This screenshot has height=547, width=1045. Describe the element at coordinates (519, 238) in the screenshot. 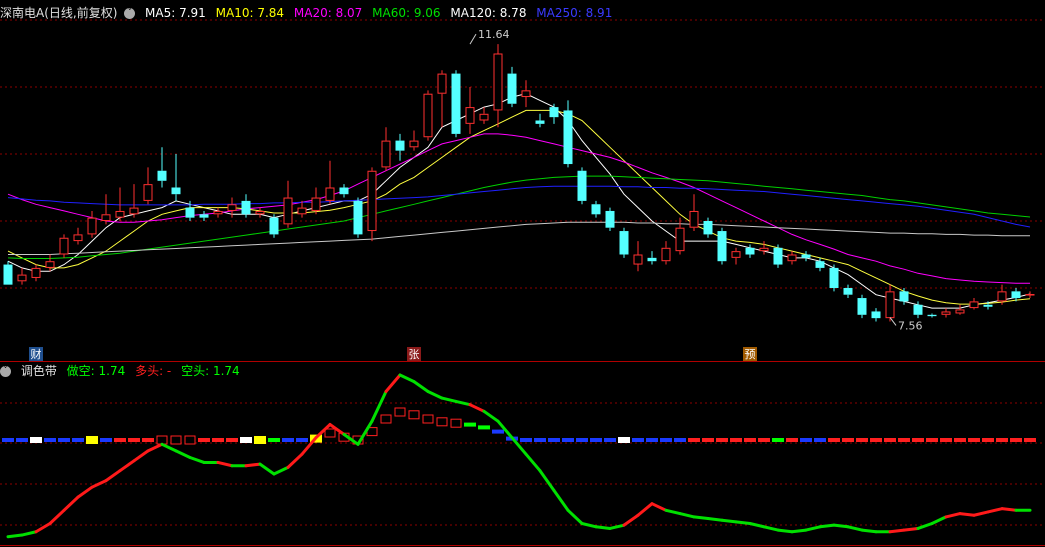

I see `ma-line-ma120` at that location.